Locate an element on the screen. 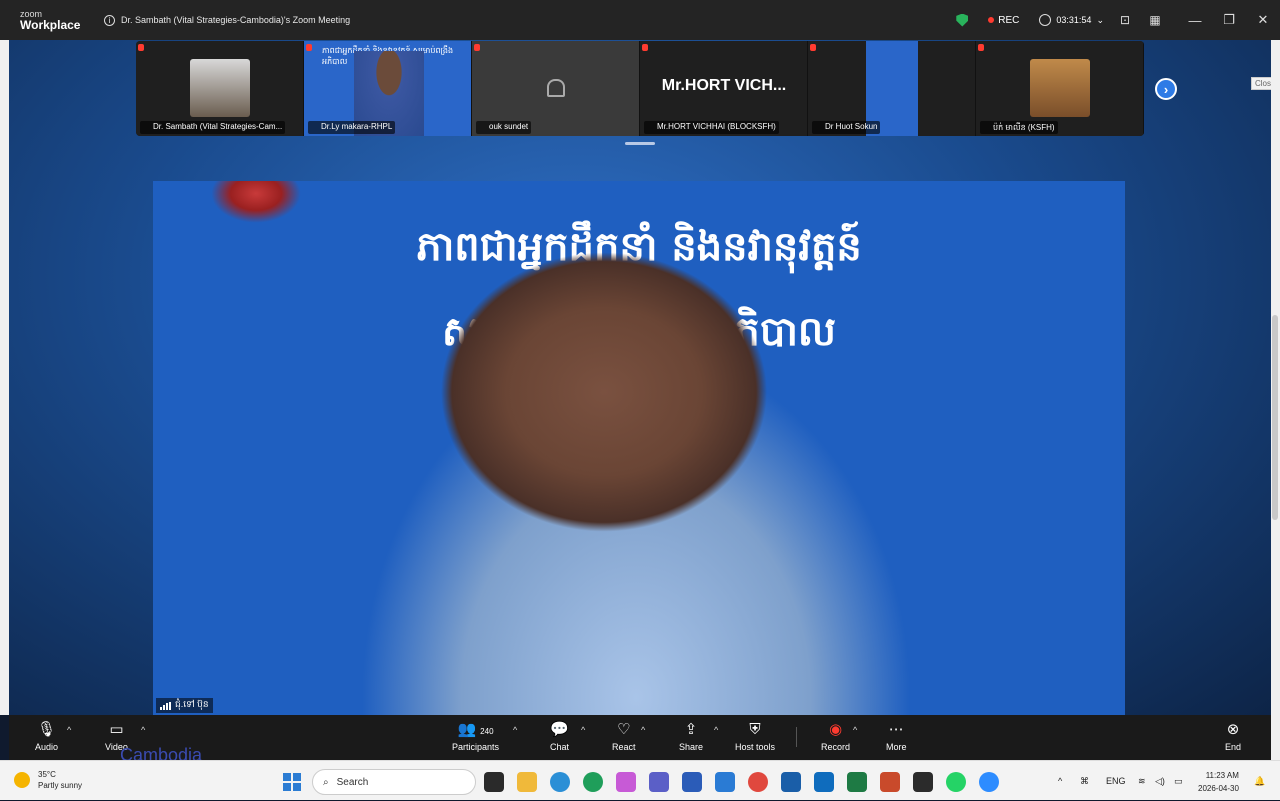 This screenshot has height=801, width=1280. participant-name: Mr.HORT VICHHAI (BLOCKSFH) is located at coordinates (711, 127).